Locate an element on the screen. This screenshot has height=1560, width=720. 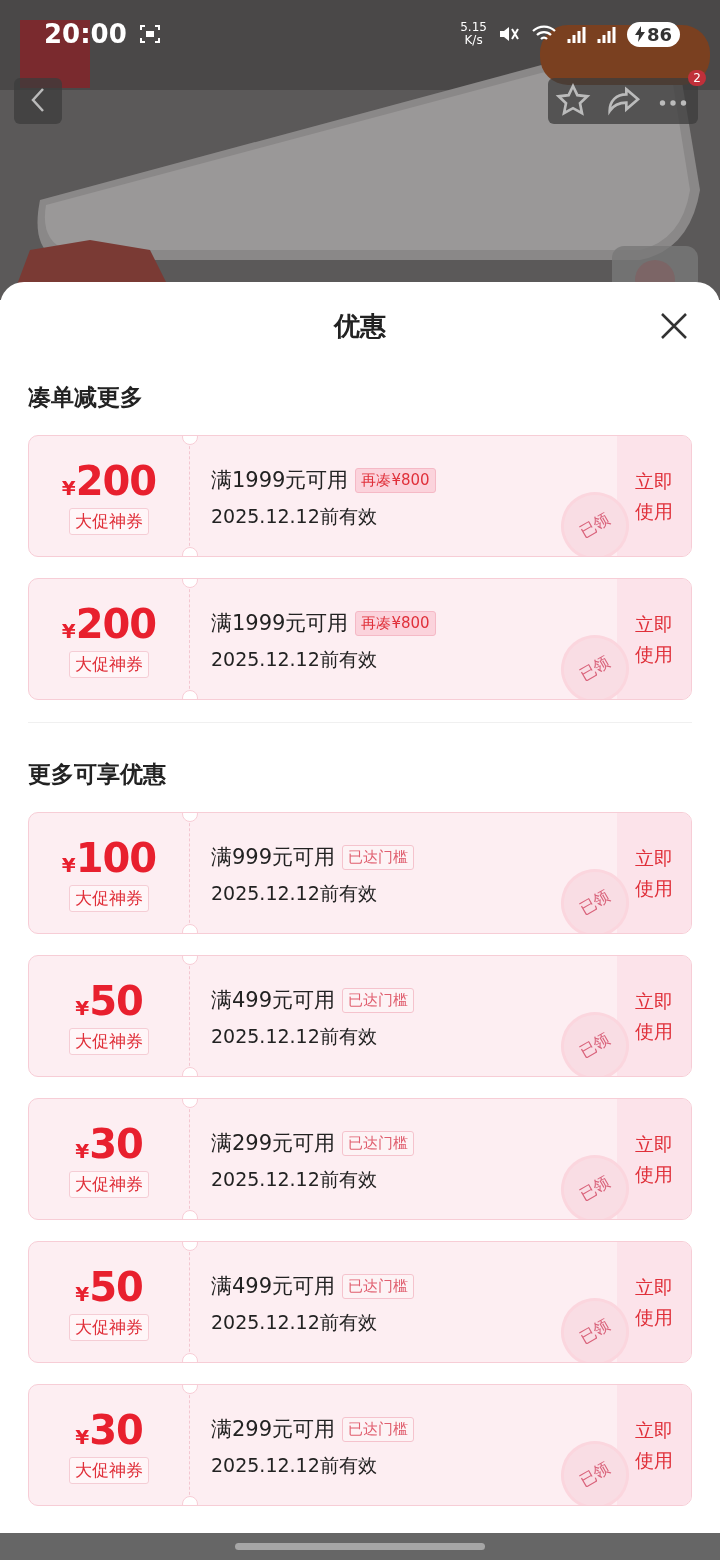
sheet-title: 优惠 is located at coordinates (360, 326).